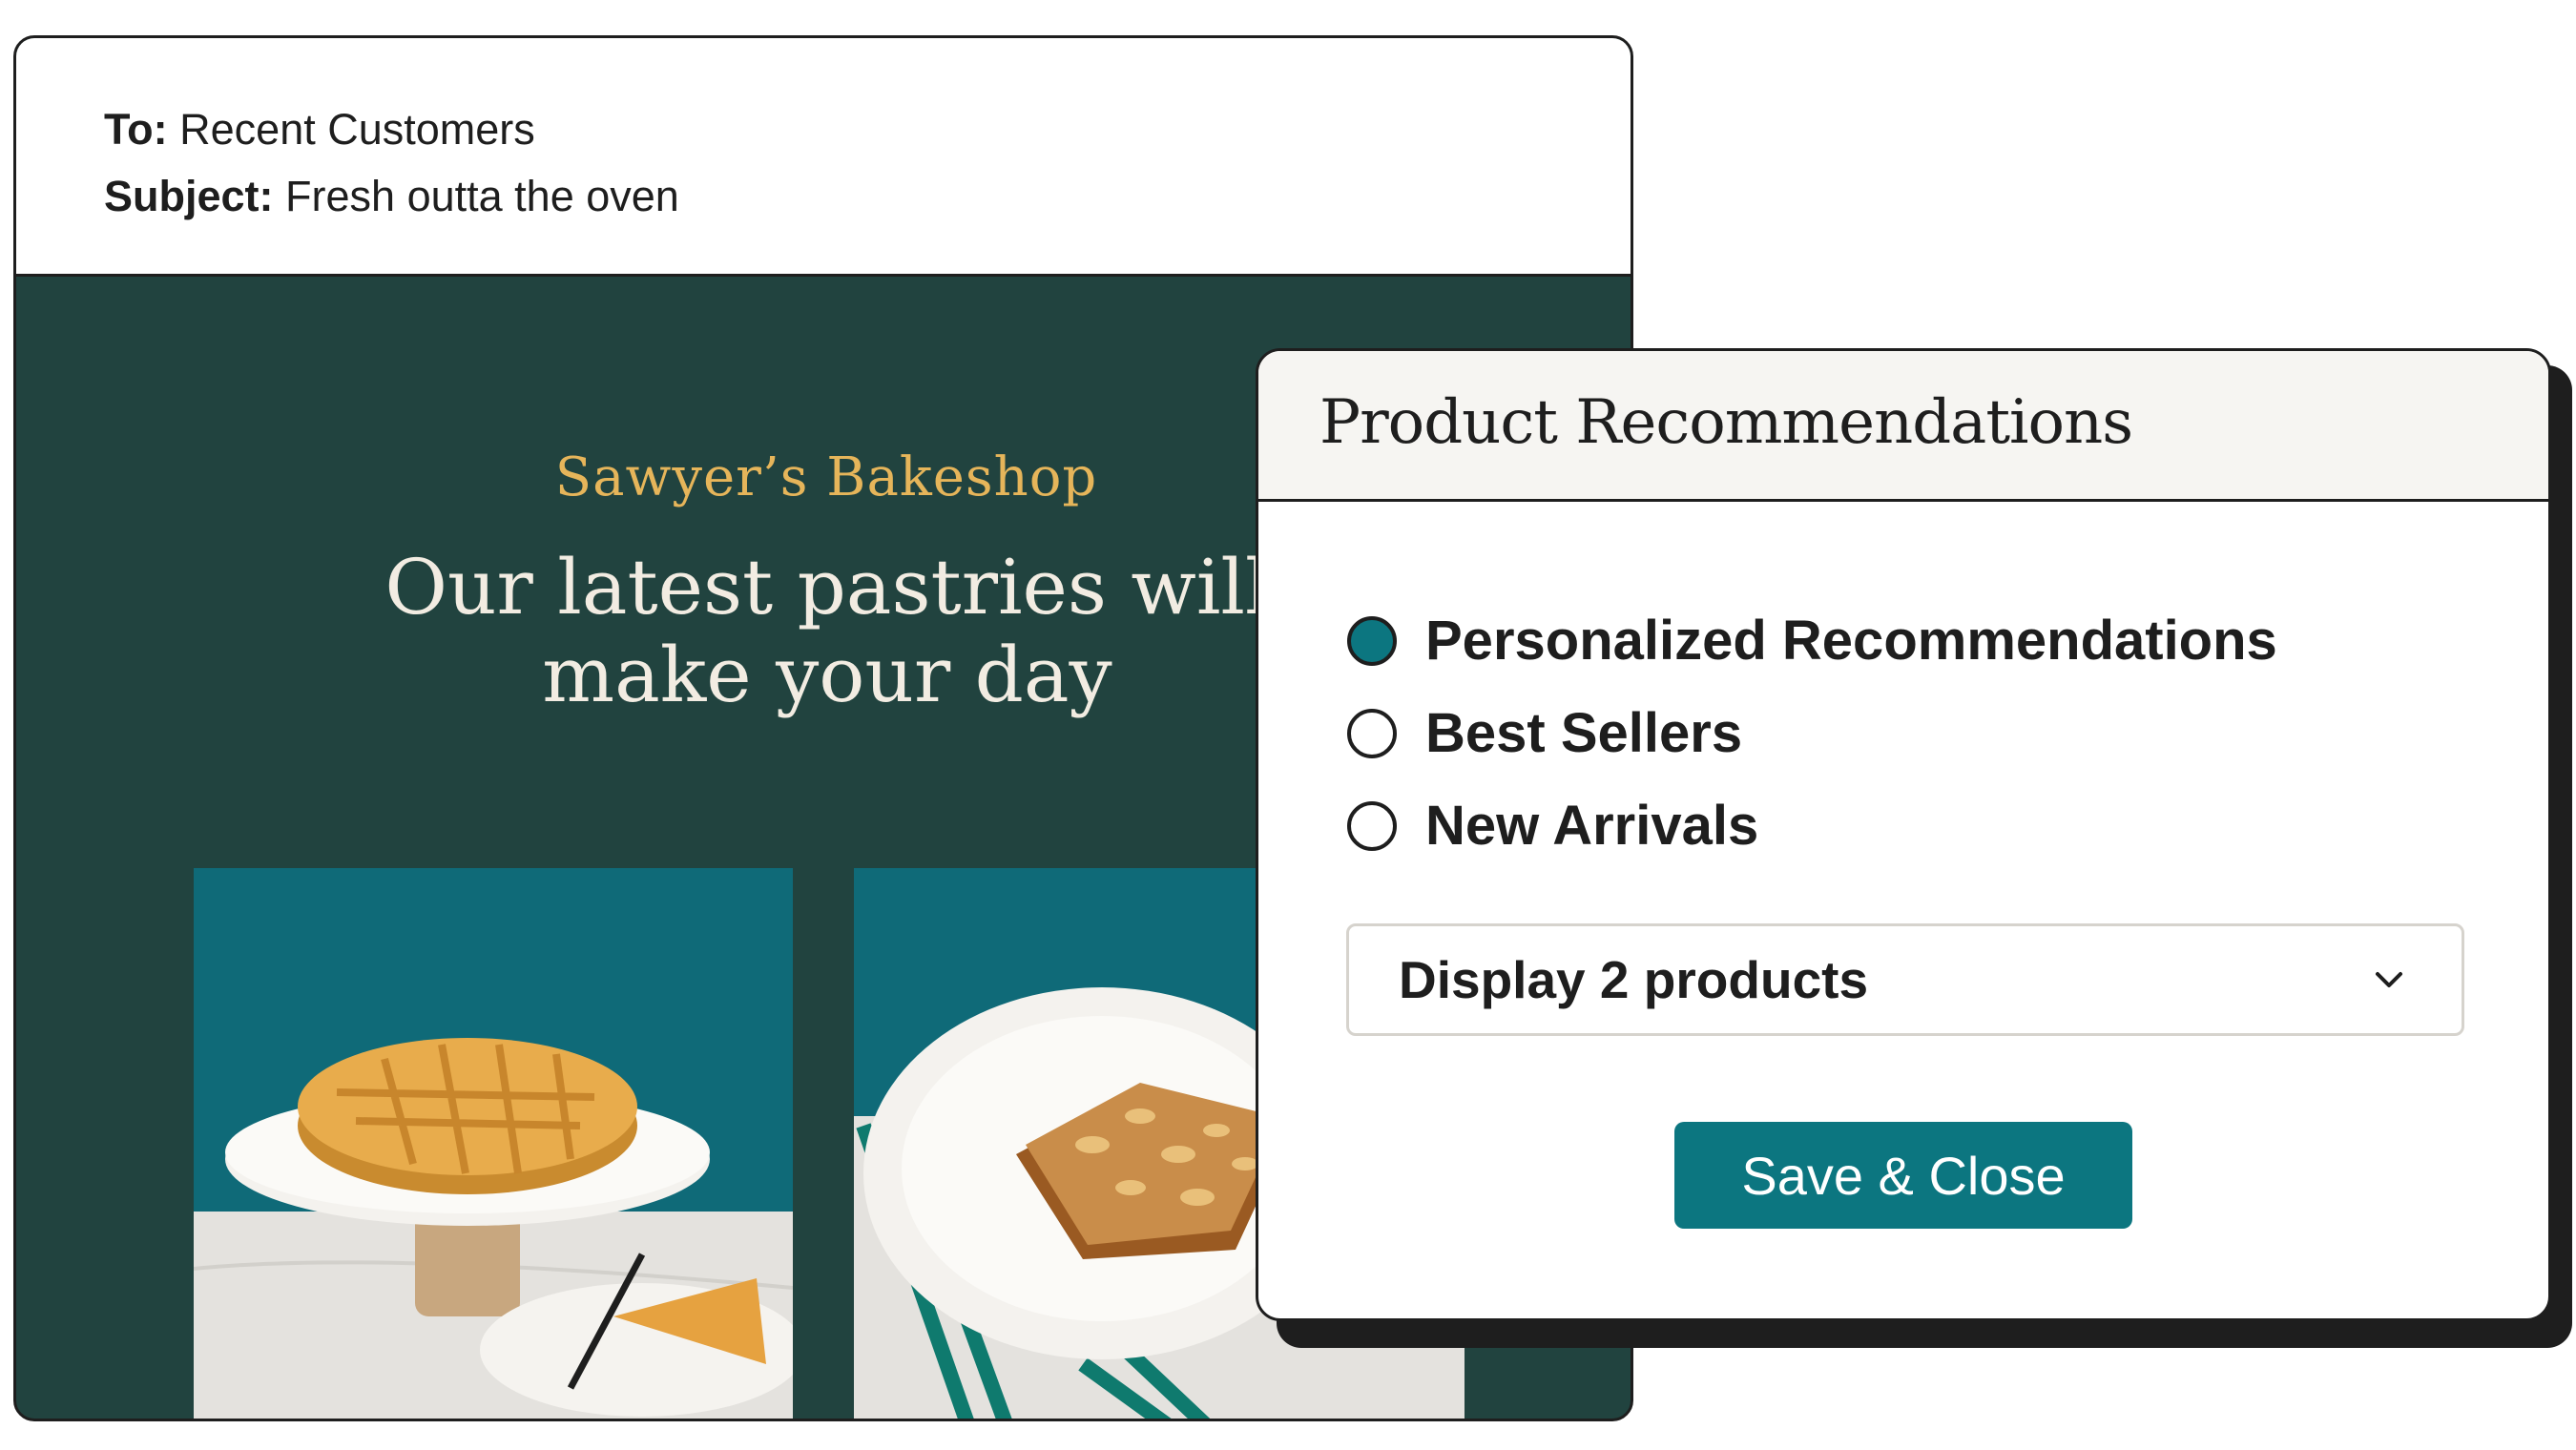  Describe the element at coordinates (2389, 980) in the screenshot. I see `chevron-down-icon` at that location.